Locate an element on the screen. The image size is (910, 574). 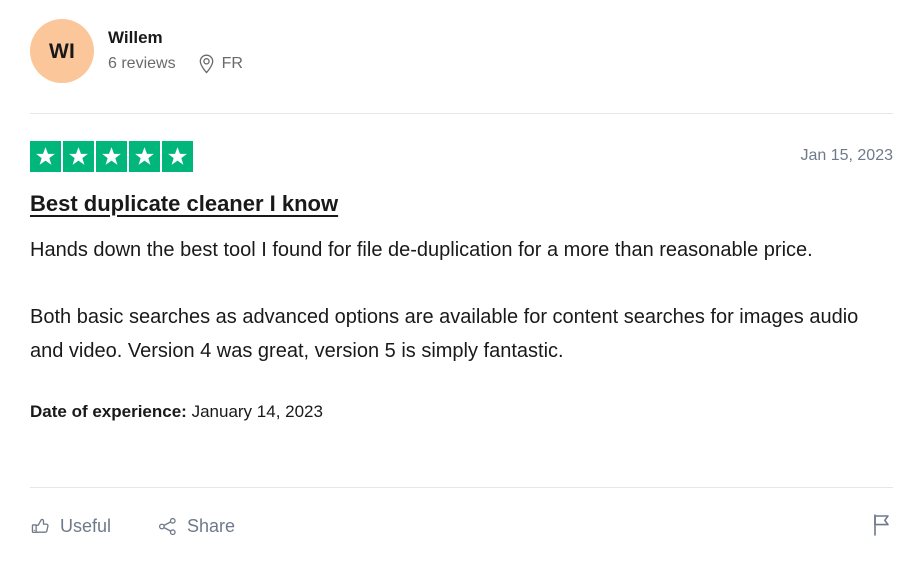
useful-button: Useful is located at coordinates (70, 526).